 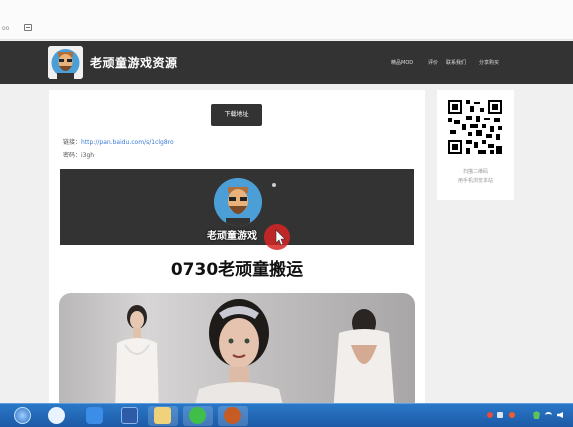 What do you see at coordinates (237, 270) in the screenshot?
I see `post-heading: 0730老顽童搬运` at bounding box center [237, 270].